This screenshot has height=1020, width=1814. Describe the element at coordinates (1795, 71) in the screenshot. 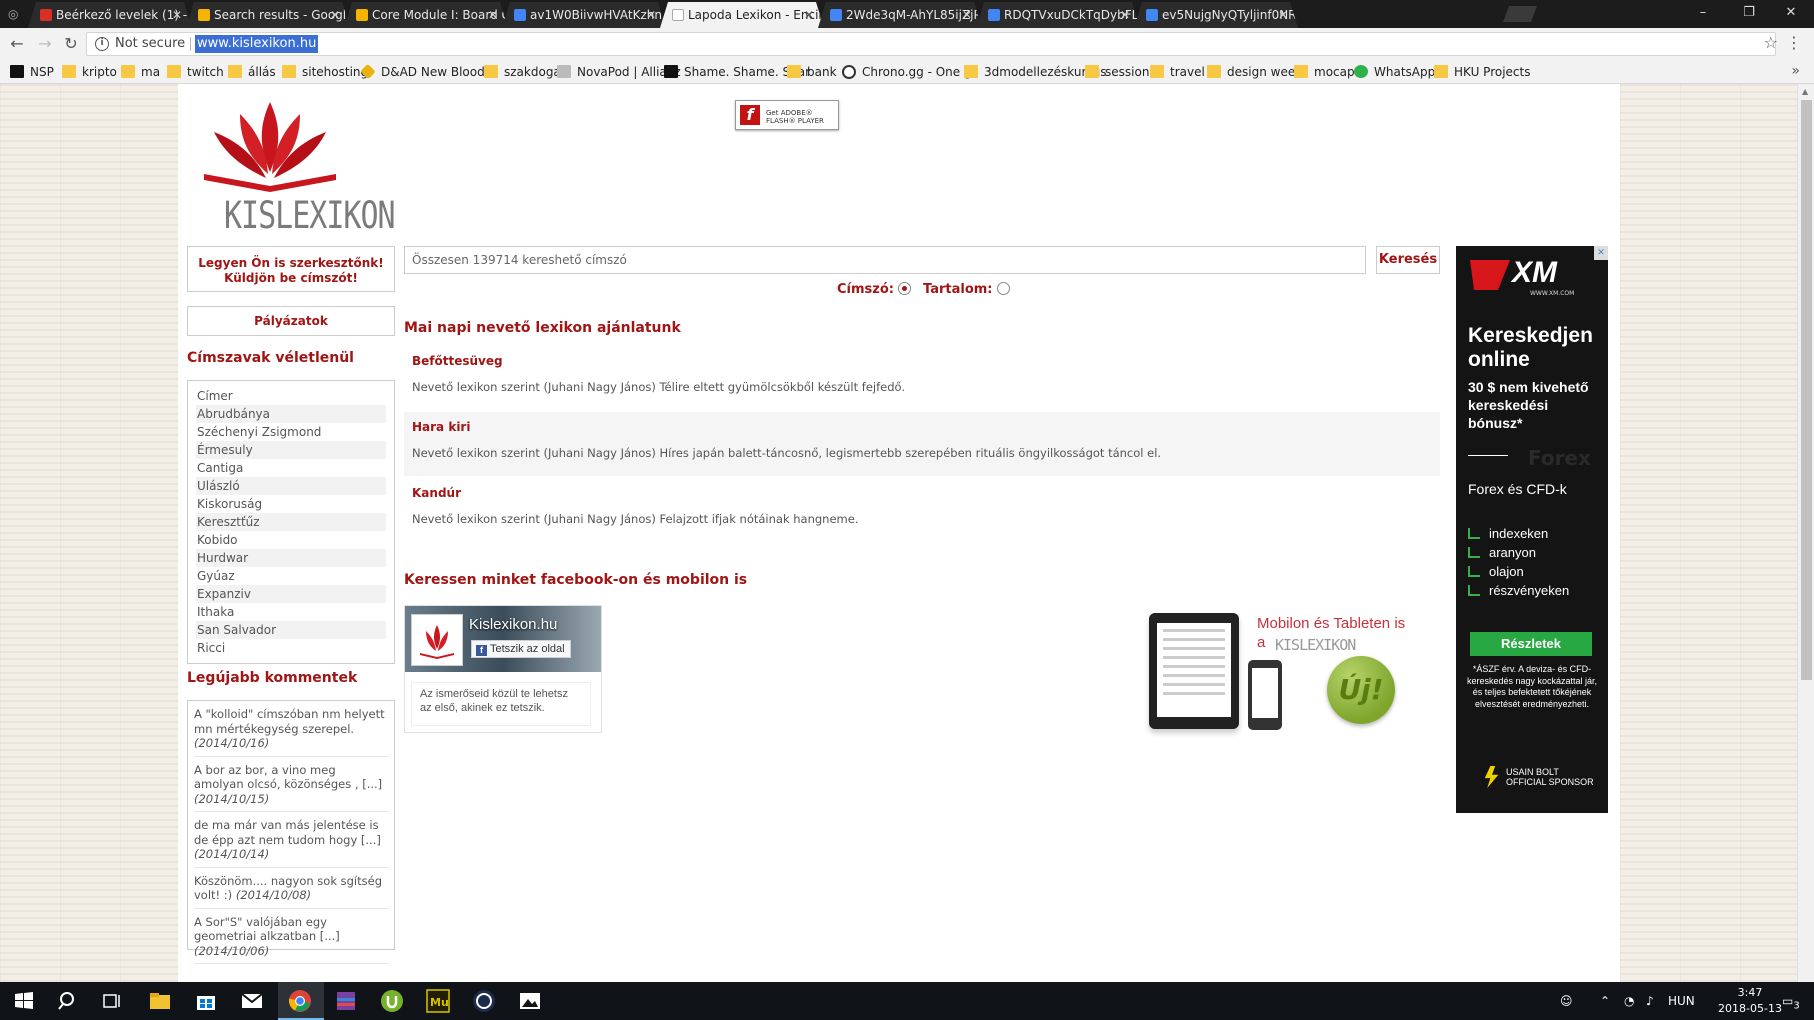

I see `bookmarks-overflow-icon: »` at that location.